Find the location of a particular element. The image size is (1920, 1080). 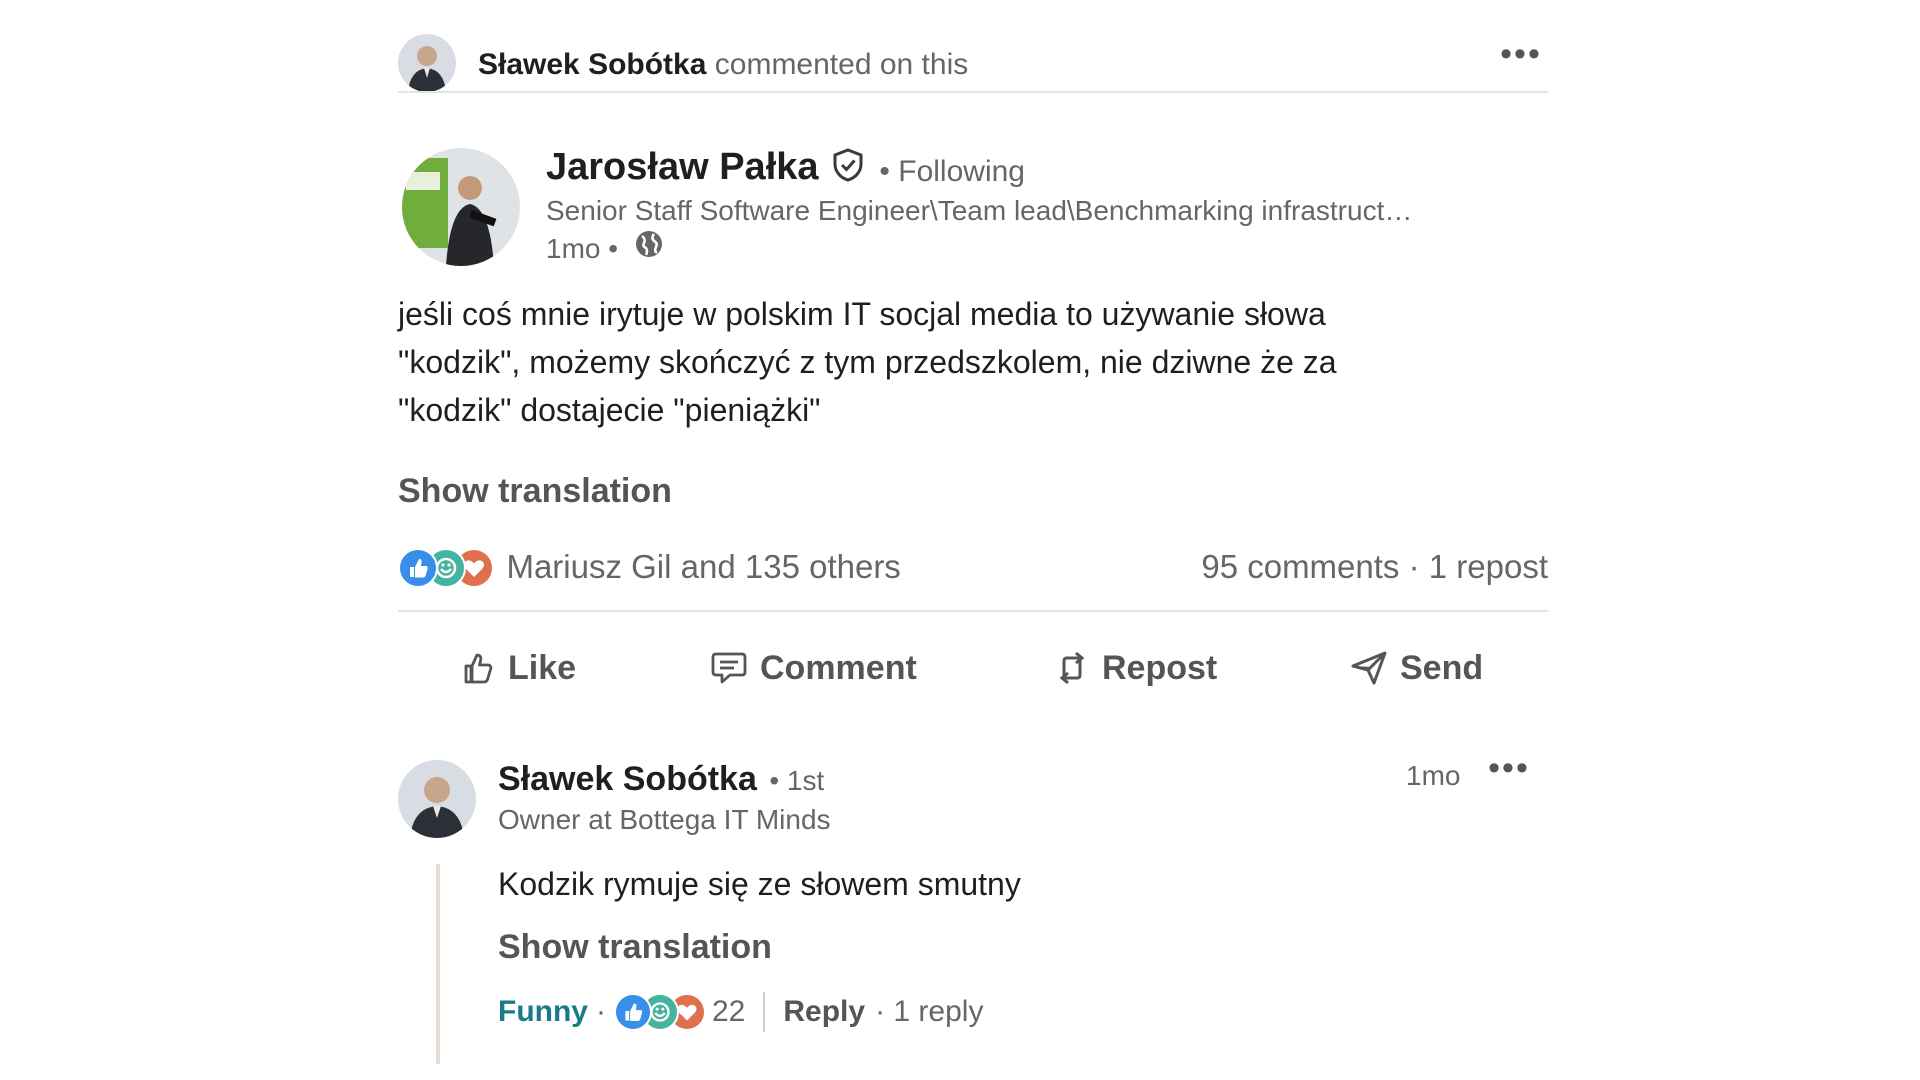

author-avatar is located at coordinates (461, 207).